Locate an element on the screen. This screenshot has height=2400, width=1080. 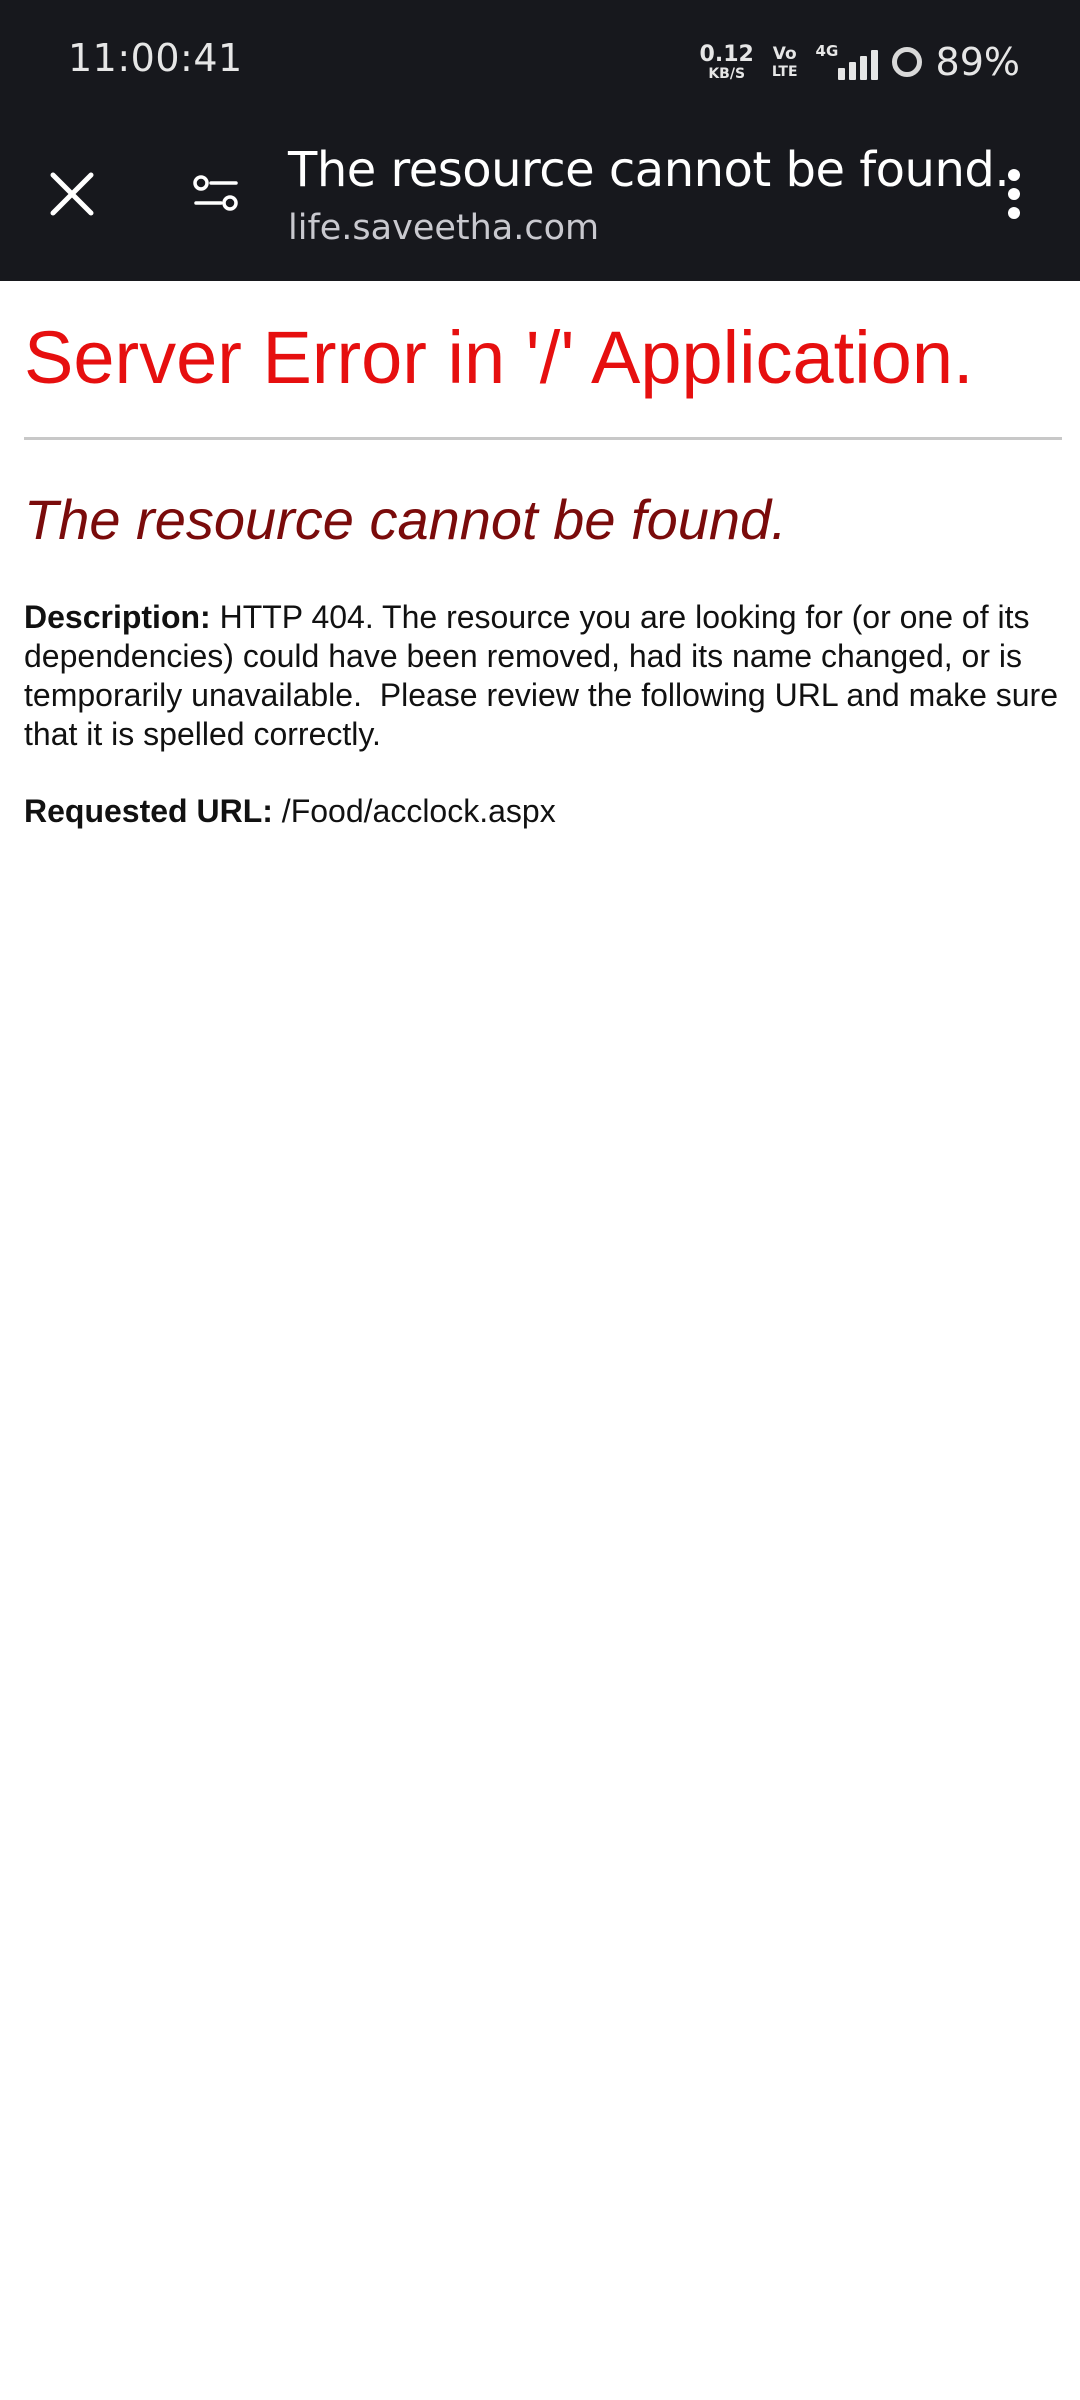
network-type-label: 4G is located at coordinates (827, 51).